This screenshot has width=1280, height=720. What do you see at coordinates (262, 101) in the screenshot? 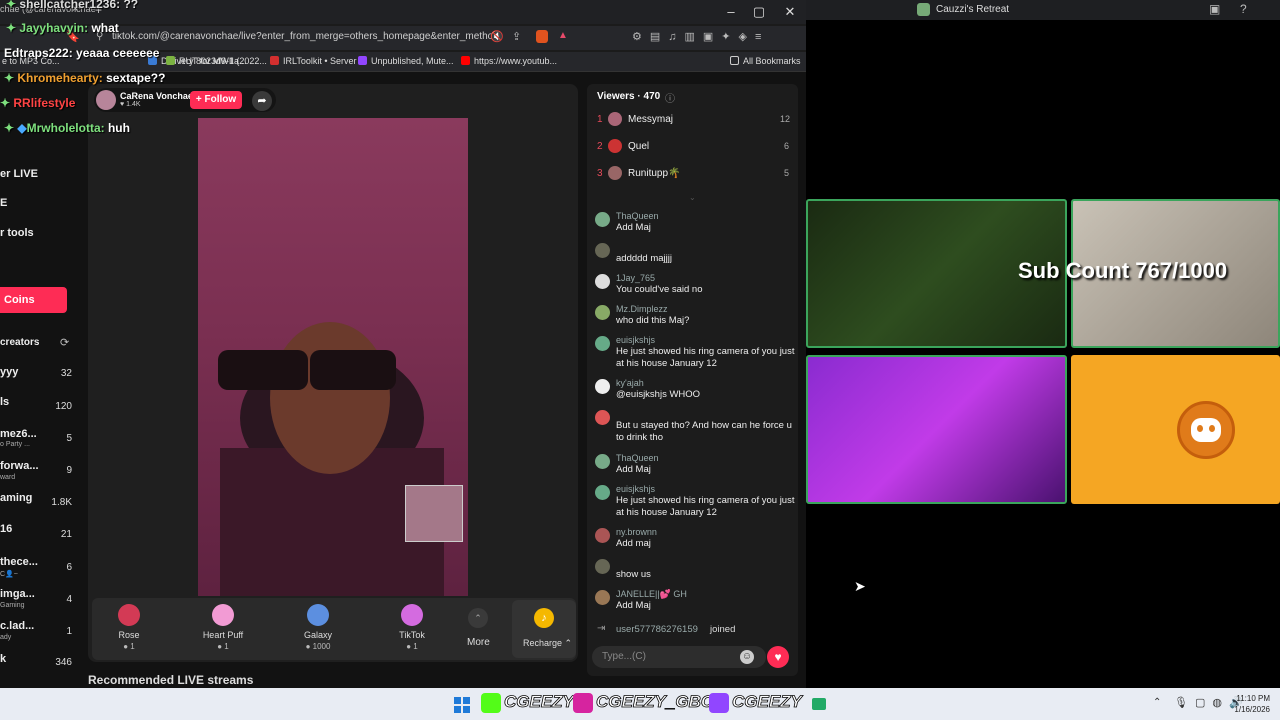
I see `share-live-icon: ➦` at bounding box center [262, 101].